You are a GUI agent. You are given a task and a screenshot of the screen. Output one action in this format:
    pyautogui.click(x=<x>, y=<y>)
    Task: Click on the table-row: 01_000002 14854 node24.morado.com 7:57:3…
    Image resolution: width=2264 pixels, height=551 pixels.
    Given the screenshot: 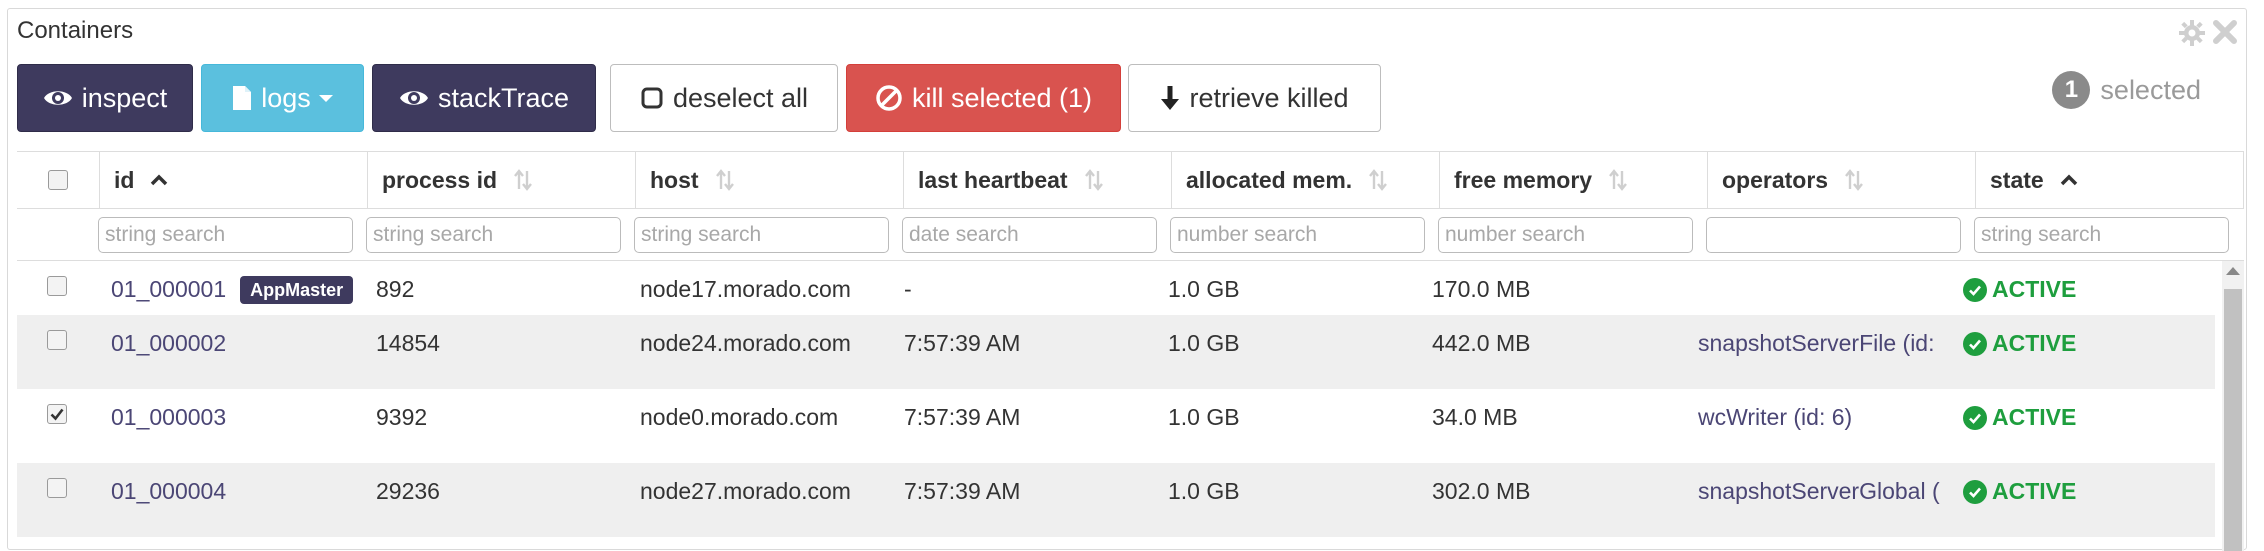 What is the action you would take?
    pyautogui.click(x=1116, y=352)
    